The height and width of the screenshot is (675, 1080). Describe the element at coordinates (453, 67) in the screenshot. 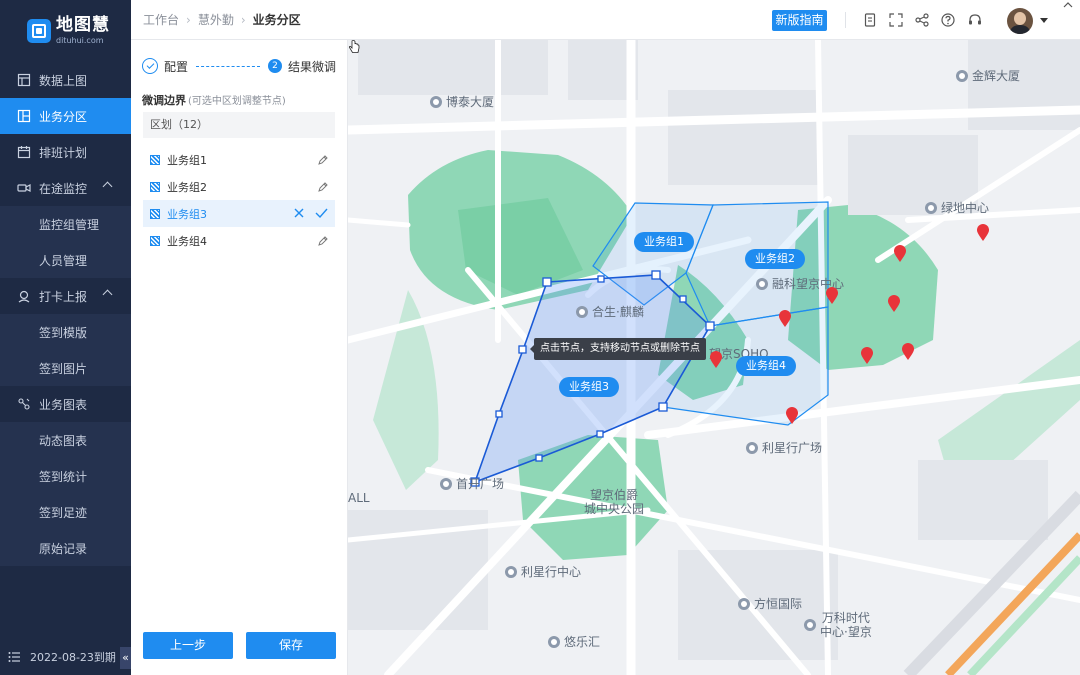

I see `map-block` at that location.